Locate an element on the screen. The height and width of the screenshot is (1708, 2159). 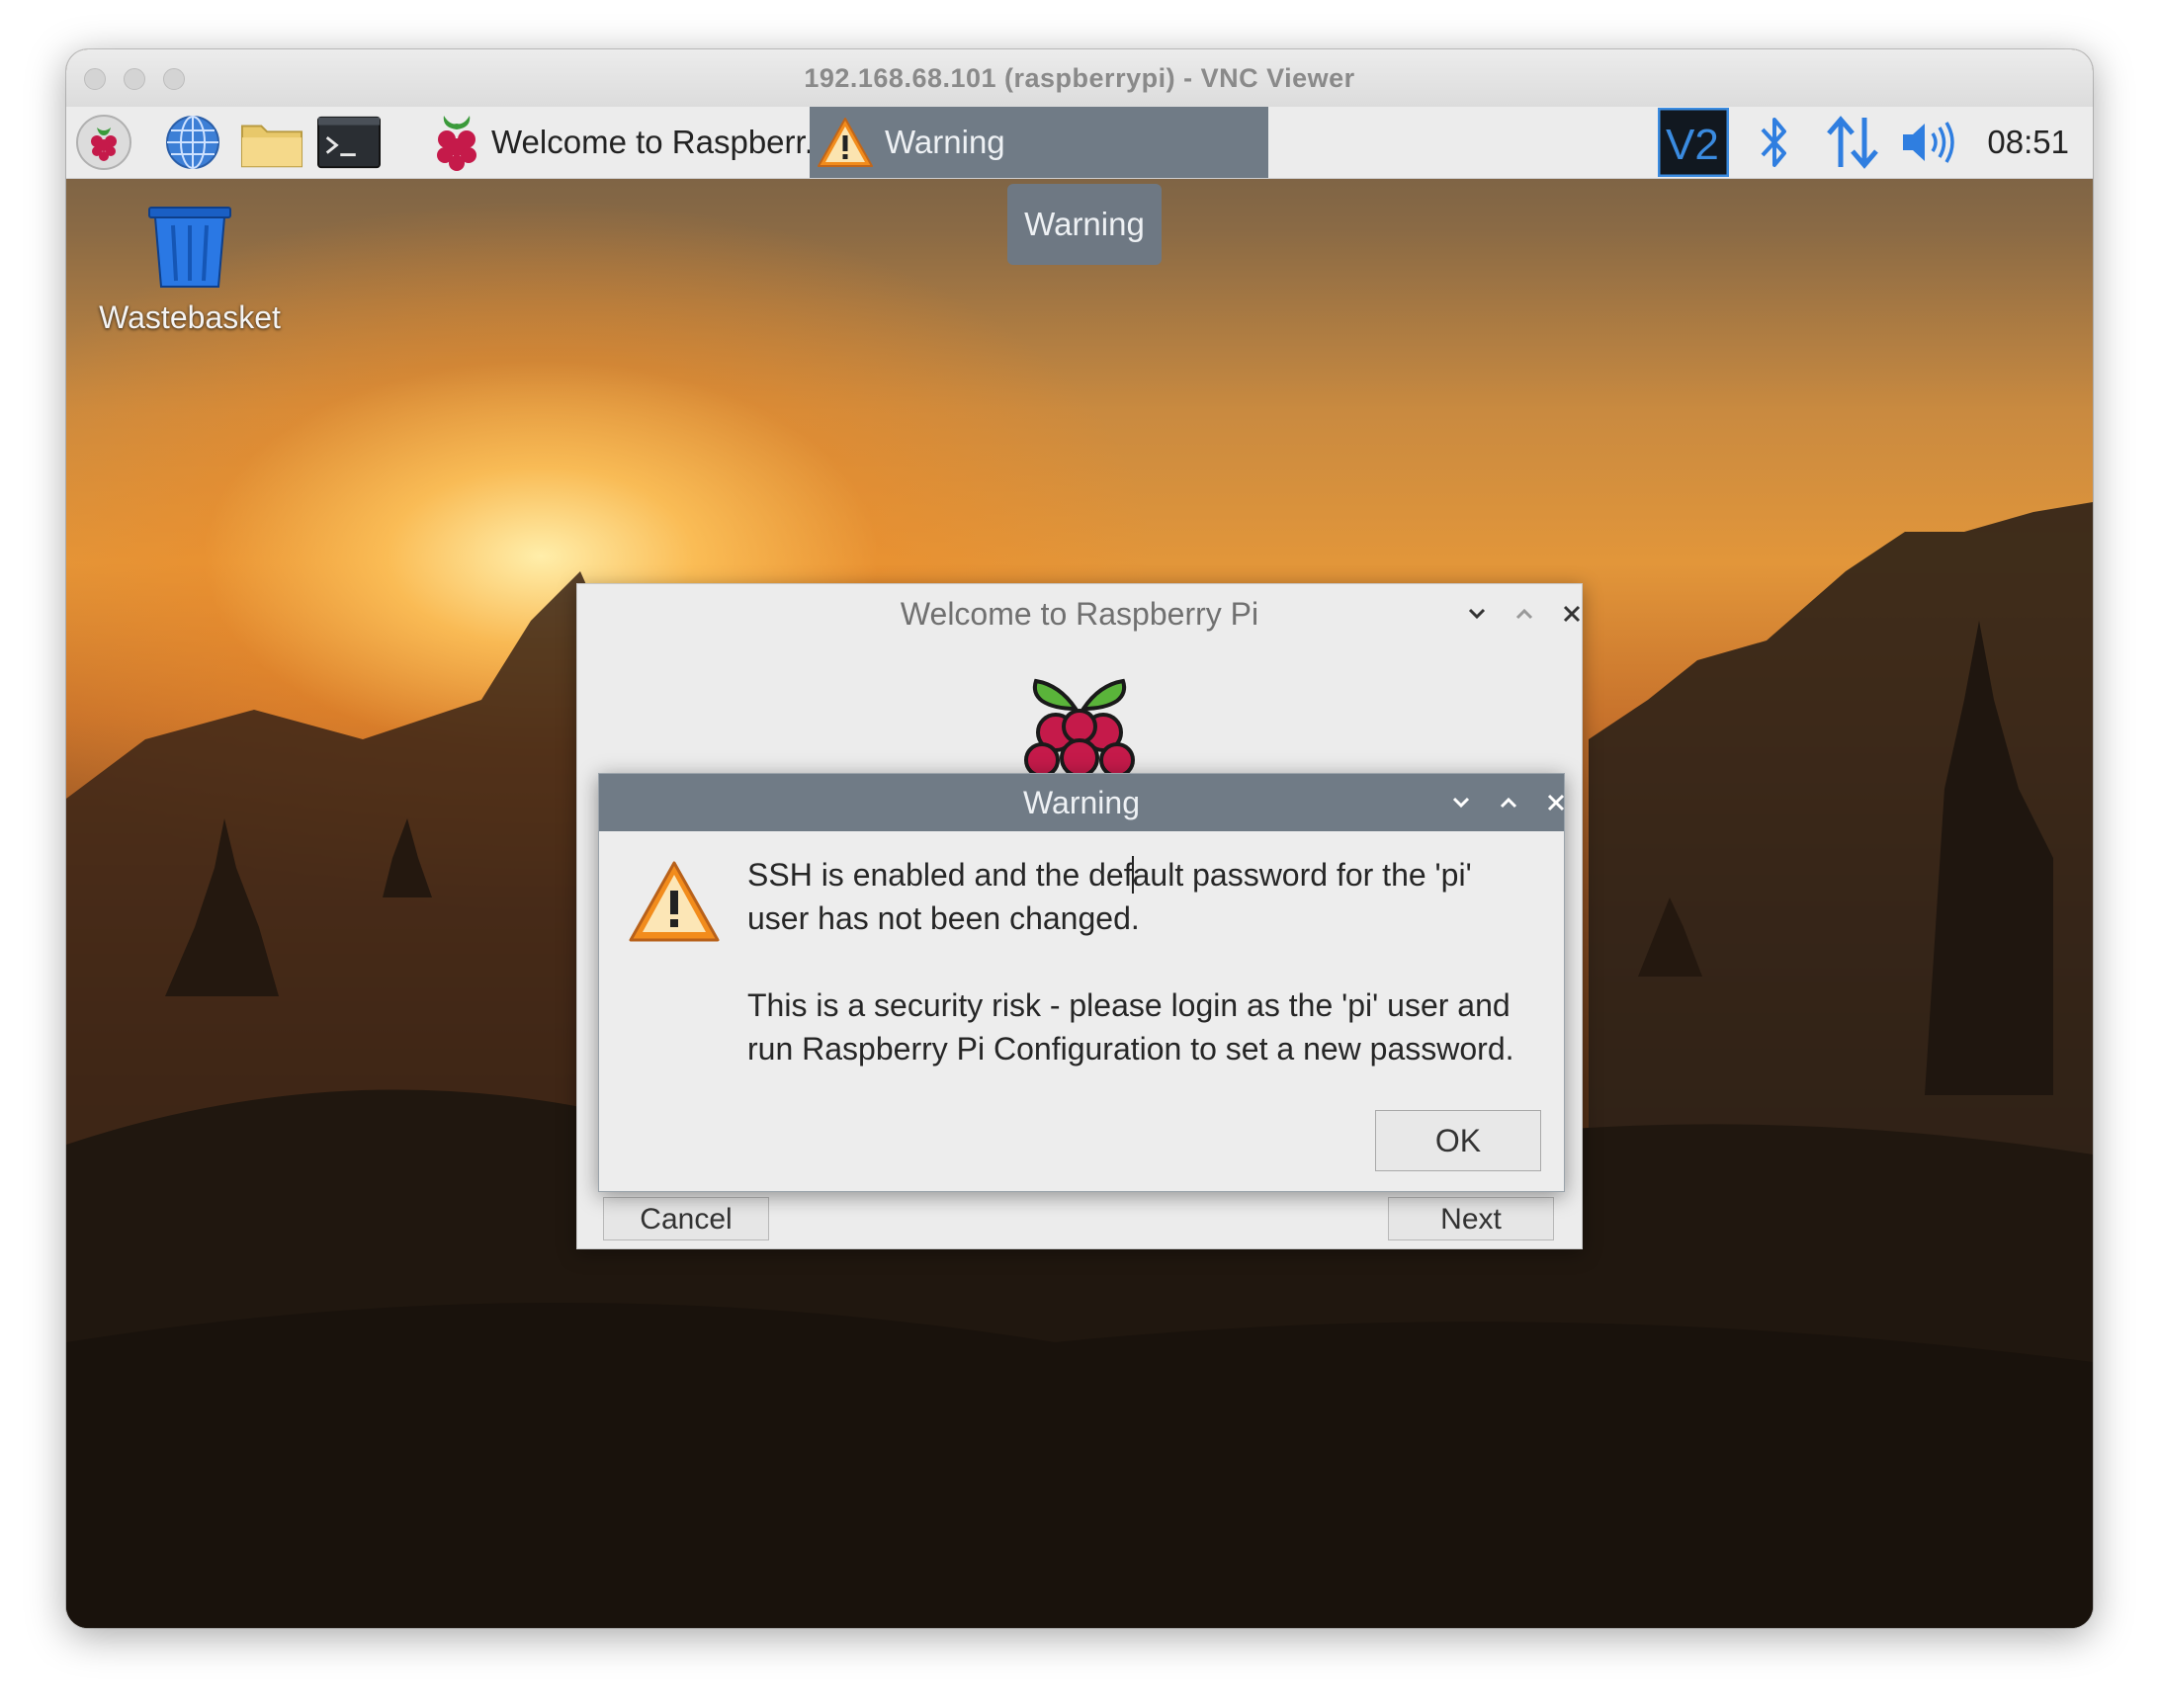
network-icon is located at coordinates (1853, 142).